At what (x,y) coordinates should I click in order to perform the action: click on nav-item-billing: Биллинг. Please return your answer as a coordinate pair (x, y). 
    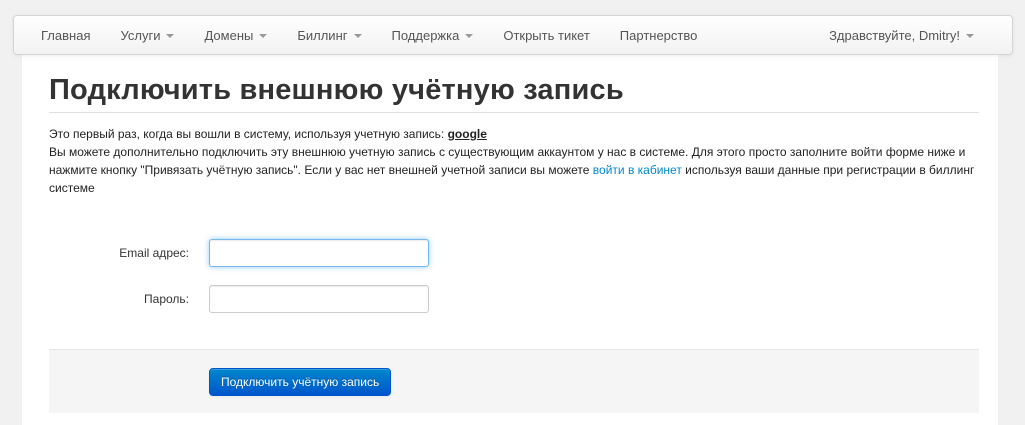
    Looking at the image, I should click on (329, 35).